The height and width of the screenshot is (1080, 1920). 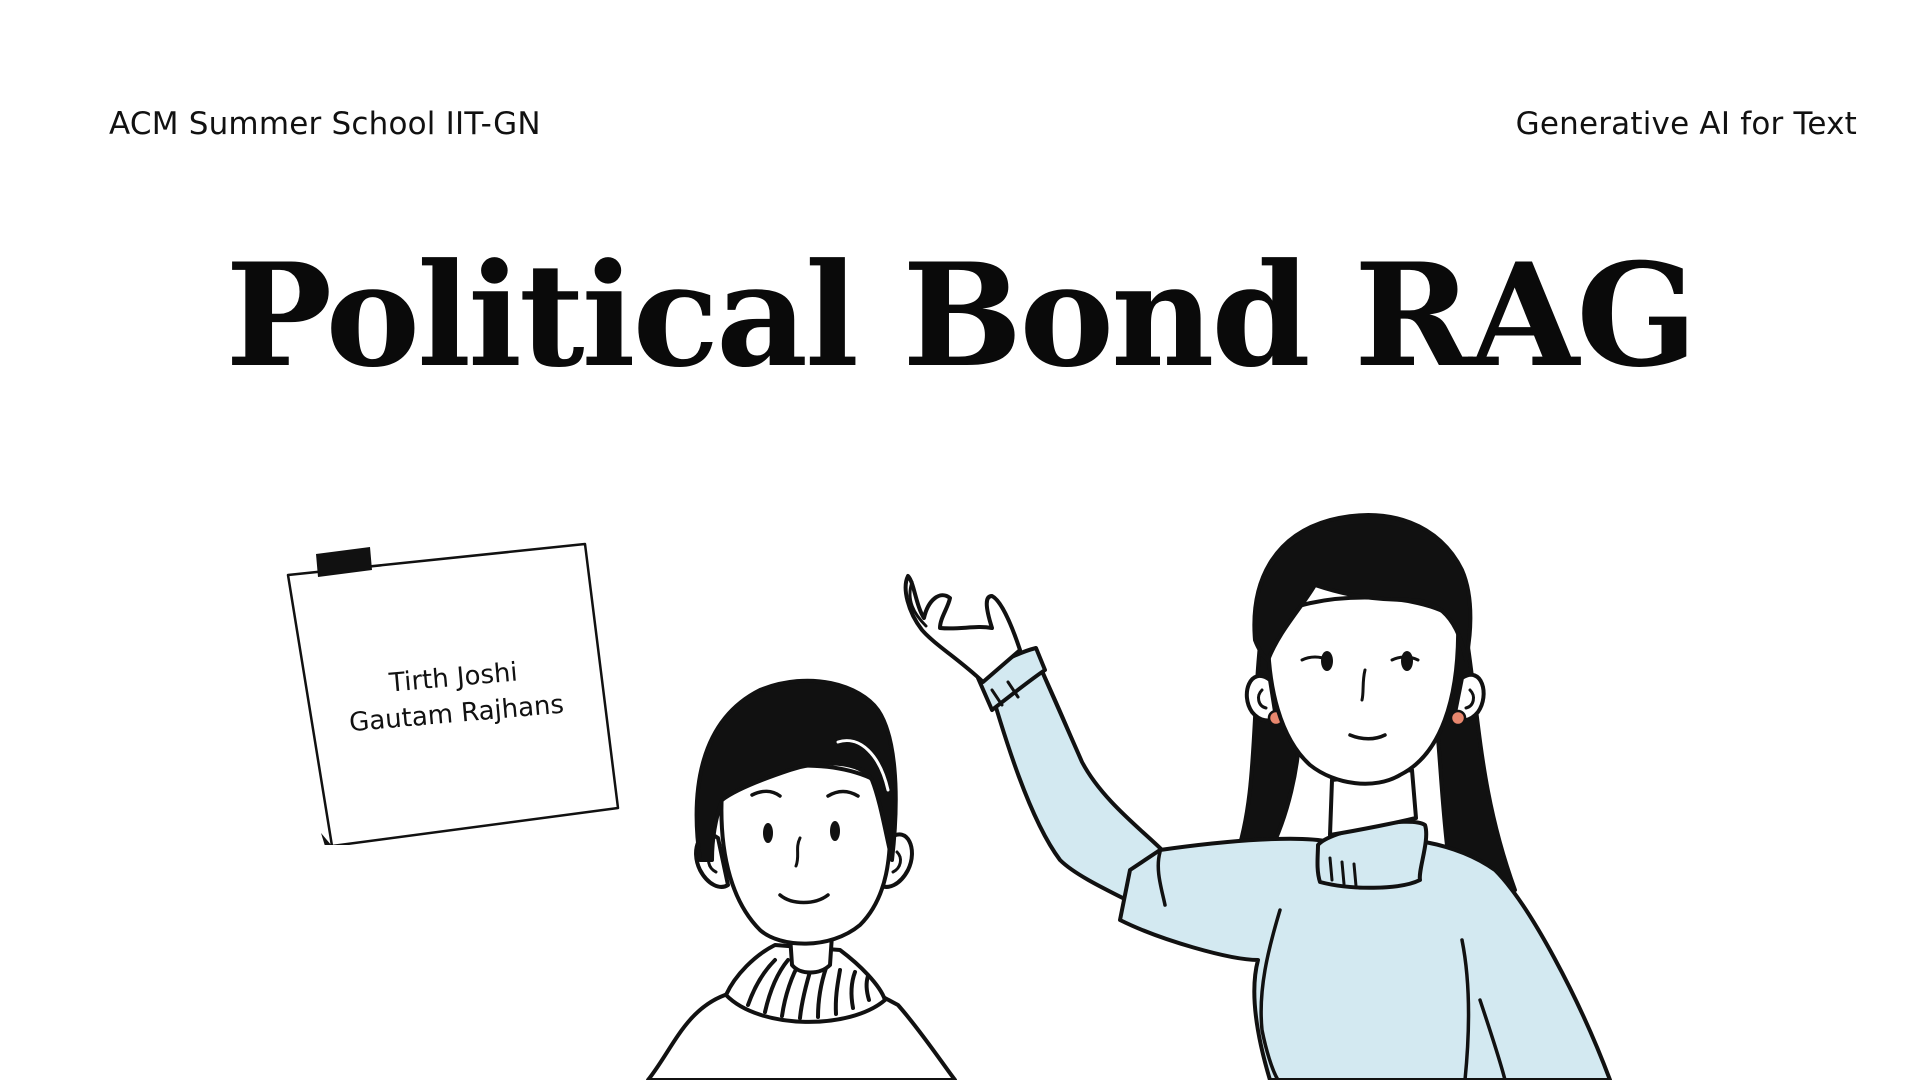 What do you see at coordinates (1686, 124) in the screenshot?
I see `header-right-label: Generative AI for Text` at bounding box center [1686, 124].